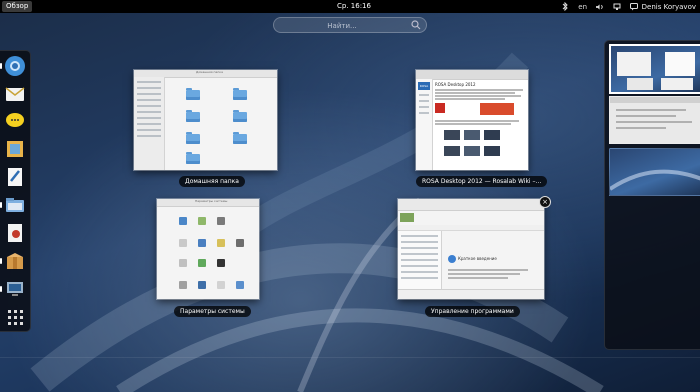 The image size is (700, 392). Describe the element at coordinates (477, 258) in the screenshot. I see `intro-heading: Краткое введение` at that location.